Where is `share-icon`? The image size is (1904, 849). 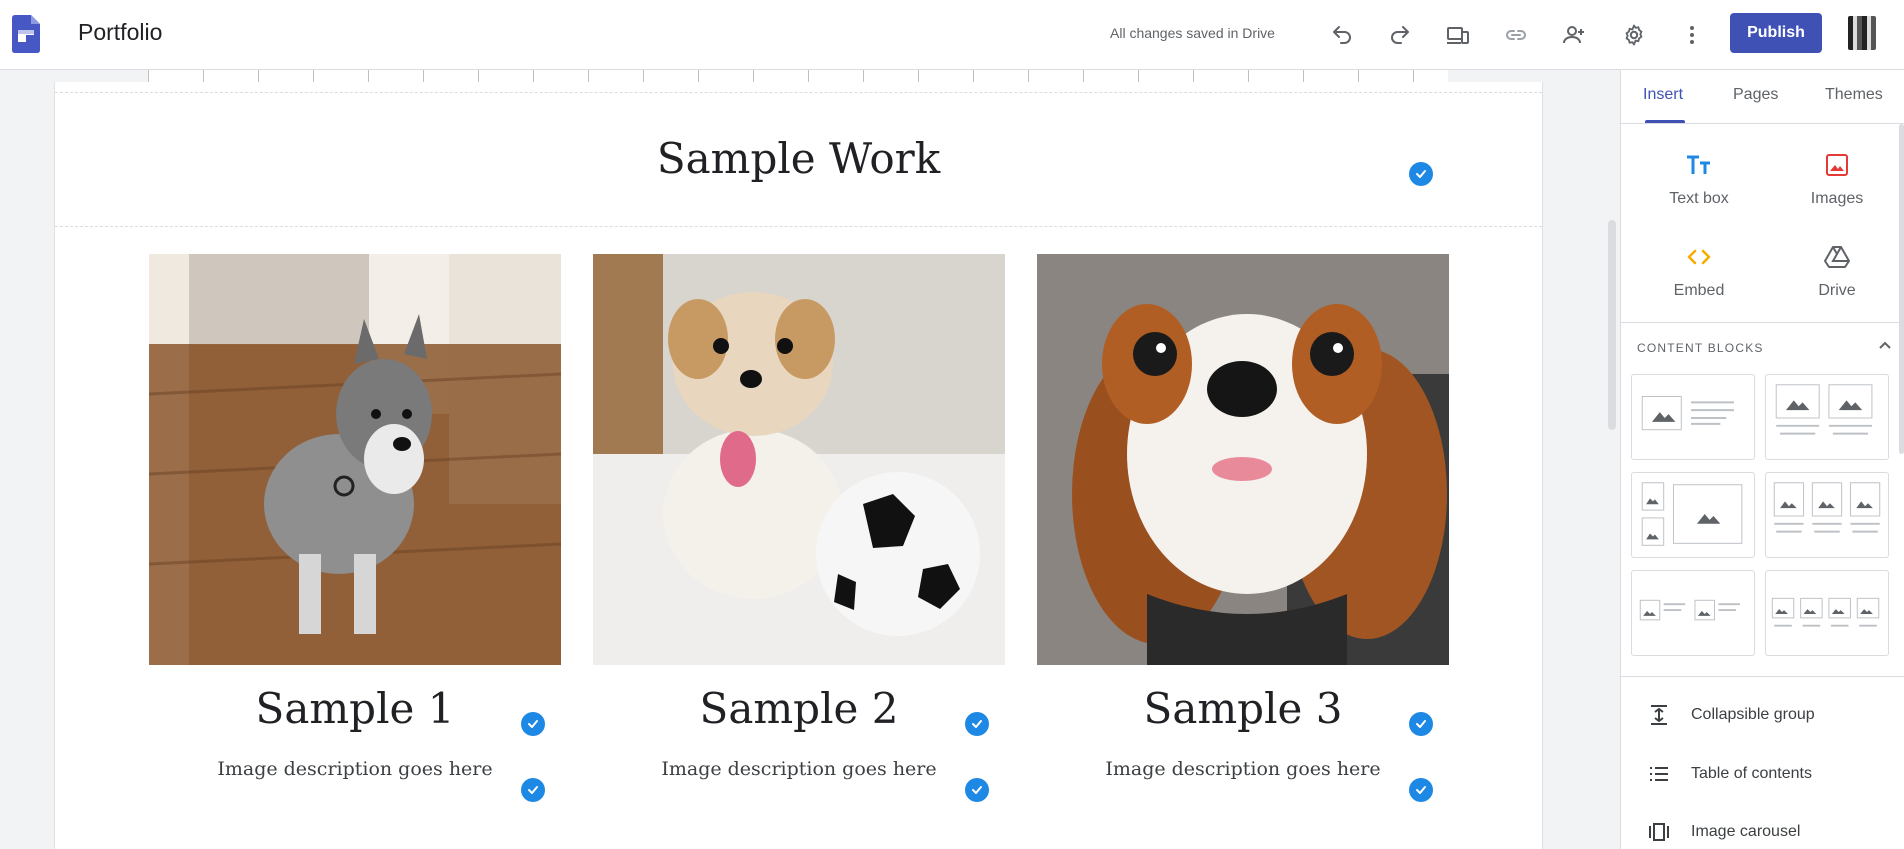 share-icon is located at coordinates (1573, 35).